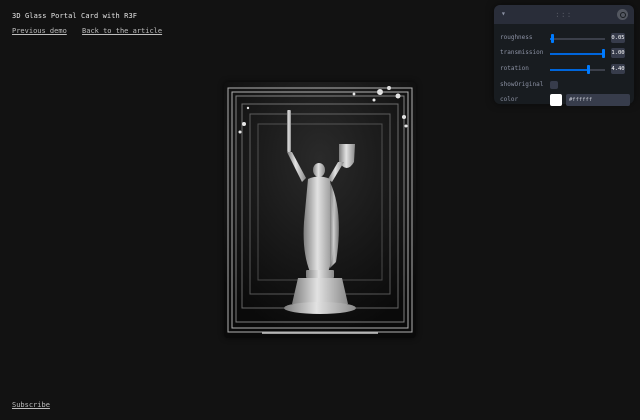  Describe the element at coordinates (122, 31) in the screenshot. I see `back-to-article-link: Back to the article` at that location.